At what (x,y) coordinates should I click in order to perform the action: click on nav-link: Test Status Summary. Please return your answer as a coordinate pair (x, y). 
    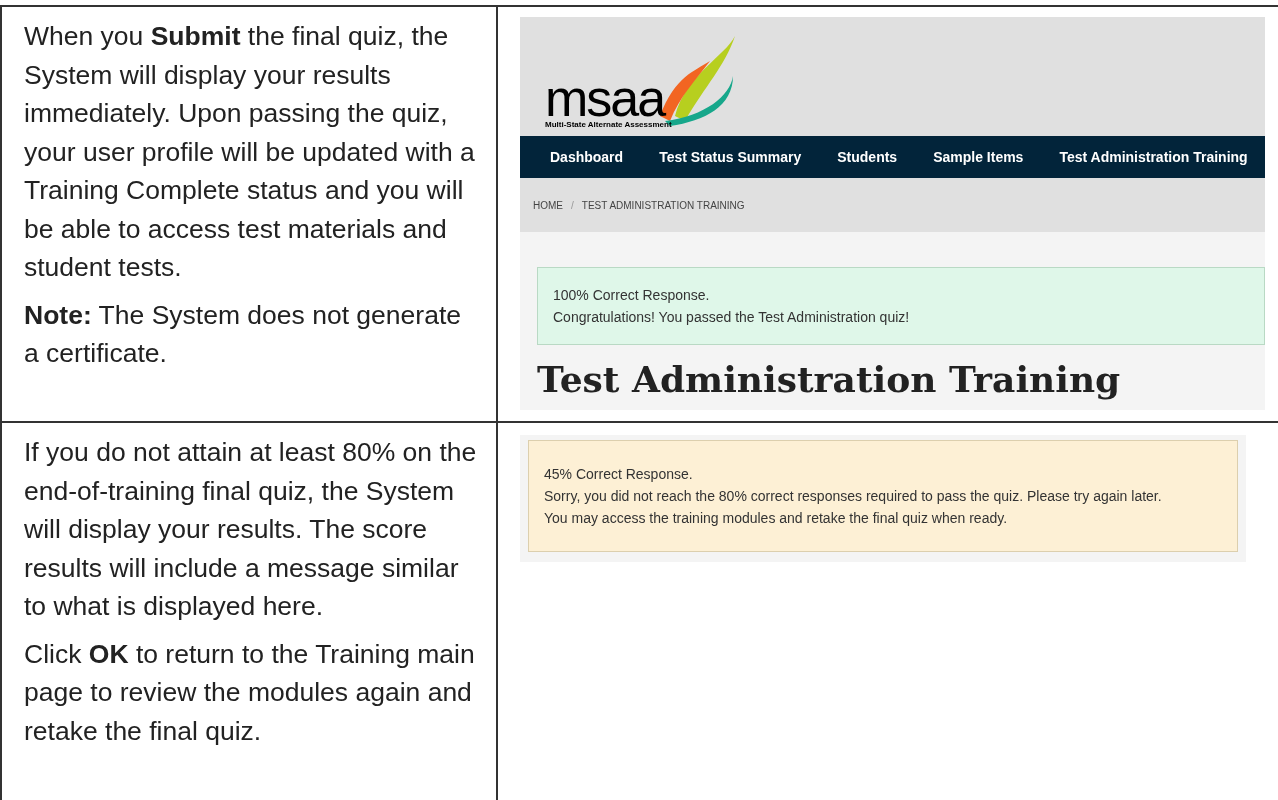
    Looking at the image, I should click on (730, 157).